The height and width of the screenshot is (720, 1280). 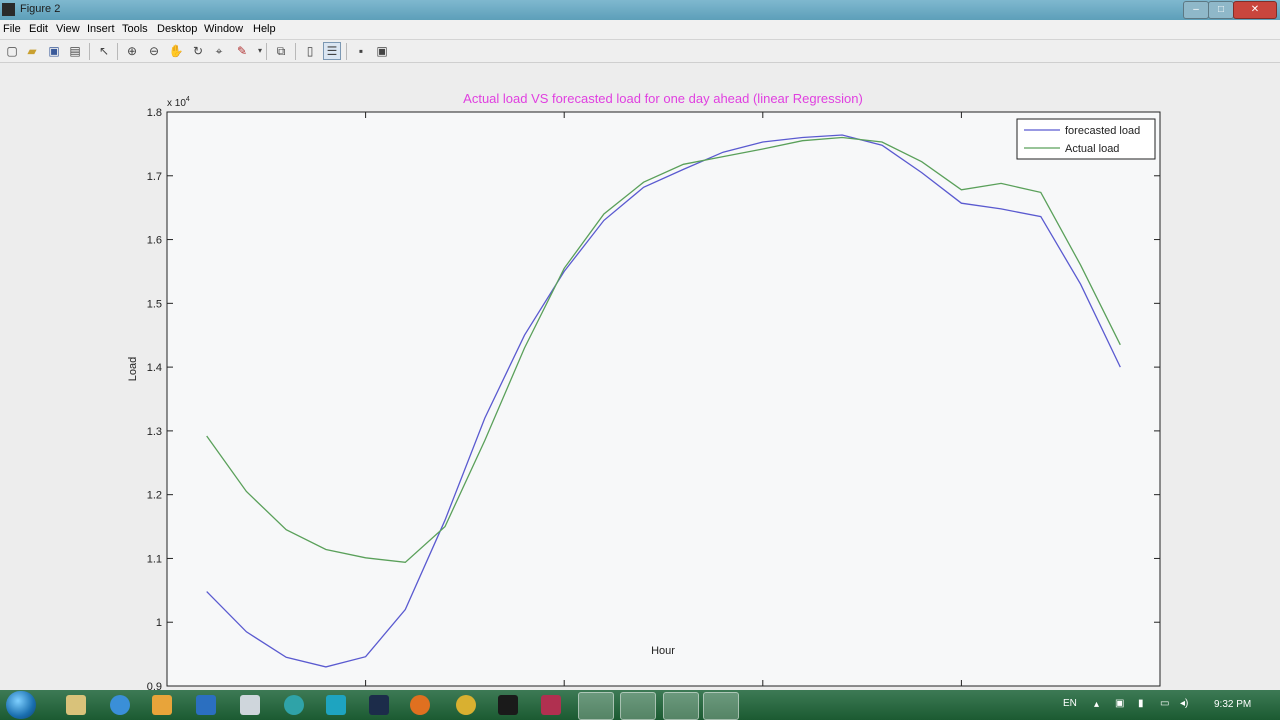 What do you see at coordinates (294, 705) in the screenshot?
I see `arduino-icon` at bounding box center [294, 705].